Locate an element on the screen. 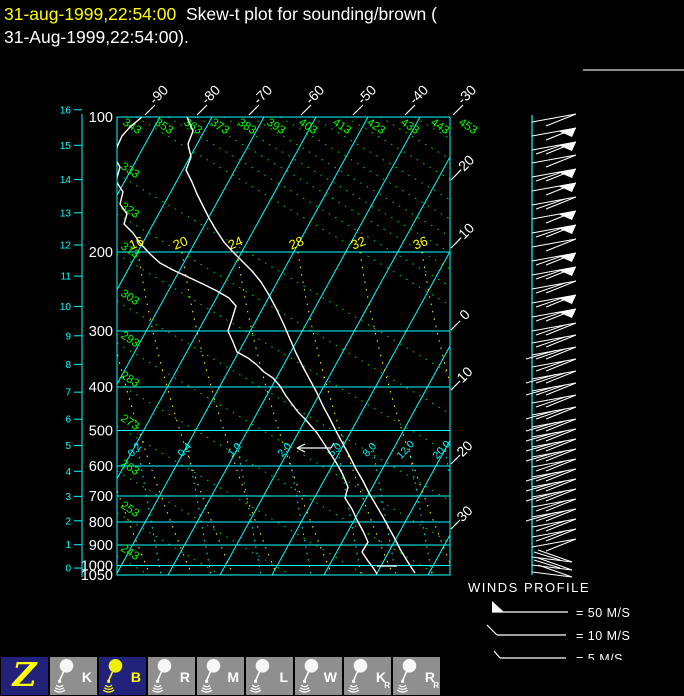  svg-text: 16 is located at coordinates (66, 110).